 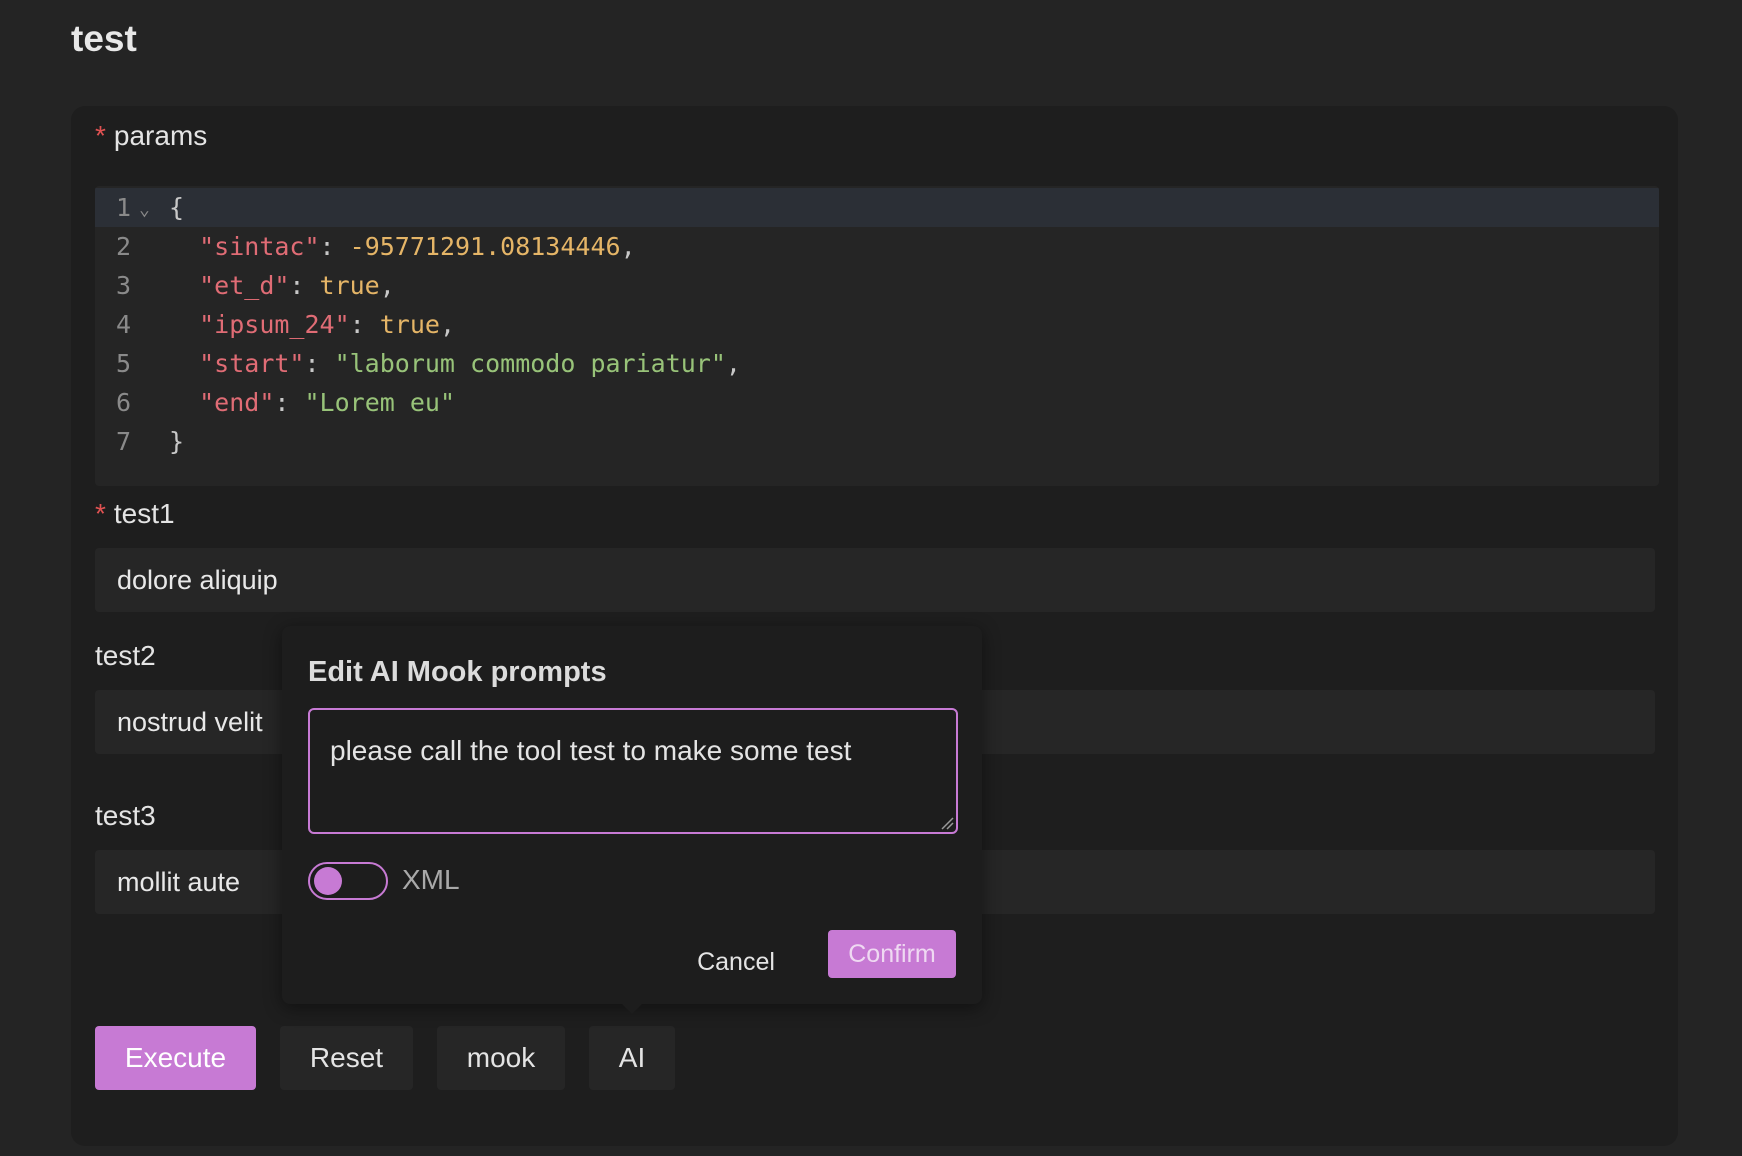 What do you see at coordinates (123, 363) in the screenshot?
I see `line-number: 5` at bounding box center [123, 363].